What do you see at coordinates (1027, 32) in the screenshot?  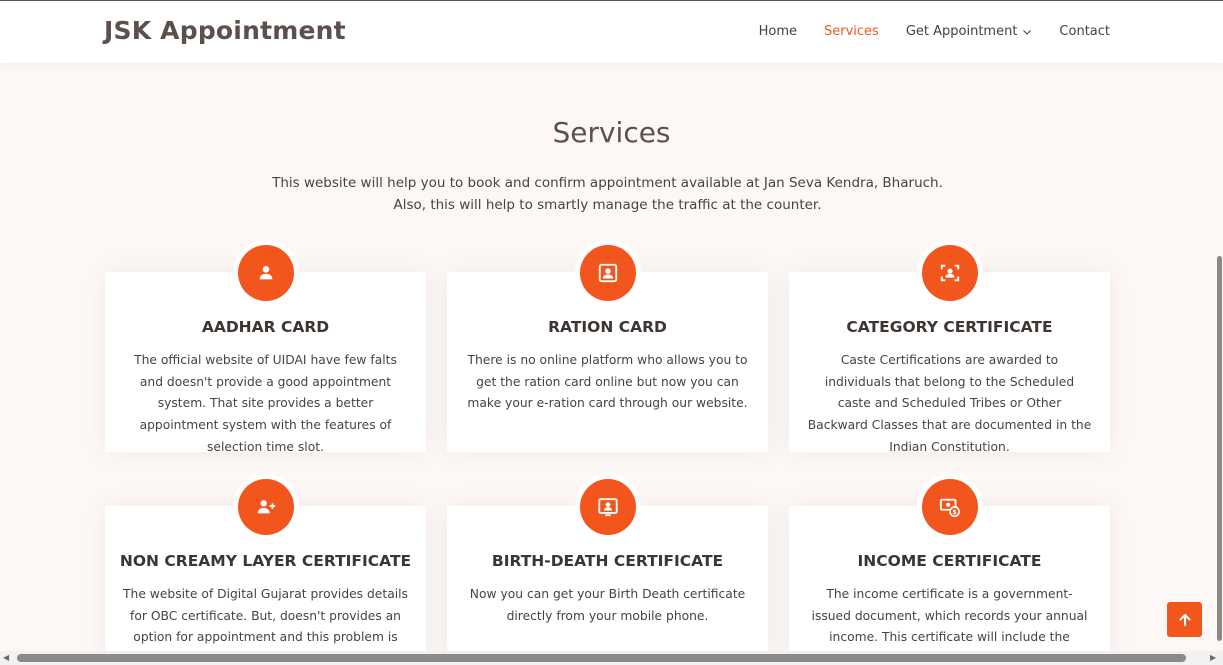 I see `chevron-down-icon` at bounding box center [1027, 32].